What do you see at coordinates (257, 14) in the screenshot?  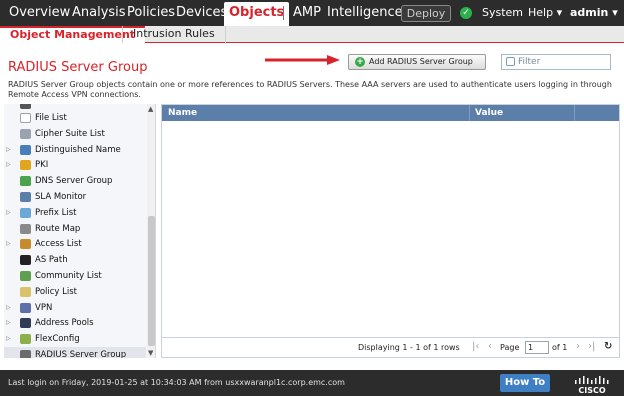 I see `nav-objects: Objects` at bounding box center [257, 14].